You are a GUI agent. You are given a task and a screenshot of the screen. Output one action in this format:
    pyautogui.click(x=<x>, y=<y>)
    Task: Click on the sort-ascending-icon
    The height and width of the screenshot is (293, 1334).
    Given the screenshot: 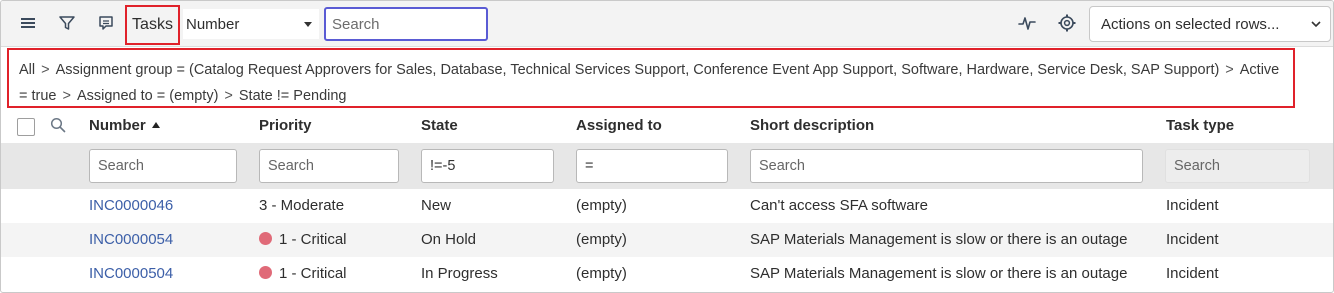 What is the action you would take?
    pyautogui.click(x=155, y=125)
    